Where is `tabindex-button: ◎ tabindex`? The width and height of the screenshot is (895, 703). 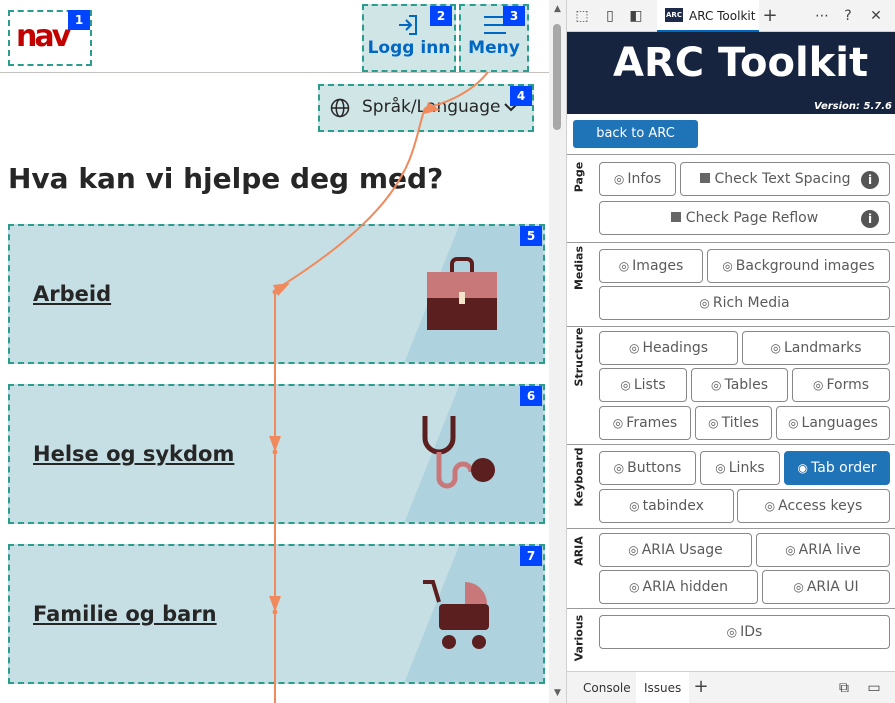
tabindex-button: ◎ tabindex is located at coordinates (666, 506).